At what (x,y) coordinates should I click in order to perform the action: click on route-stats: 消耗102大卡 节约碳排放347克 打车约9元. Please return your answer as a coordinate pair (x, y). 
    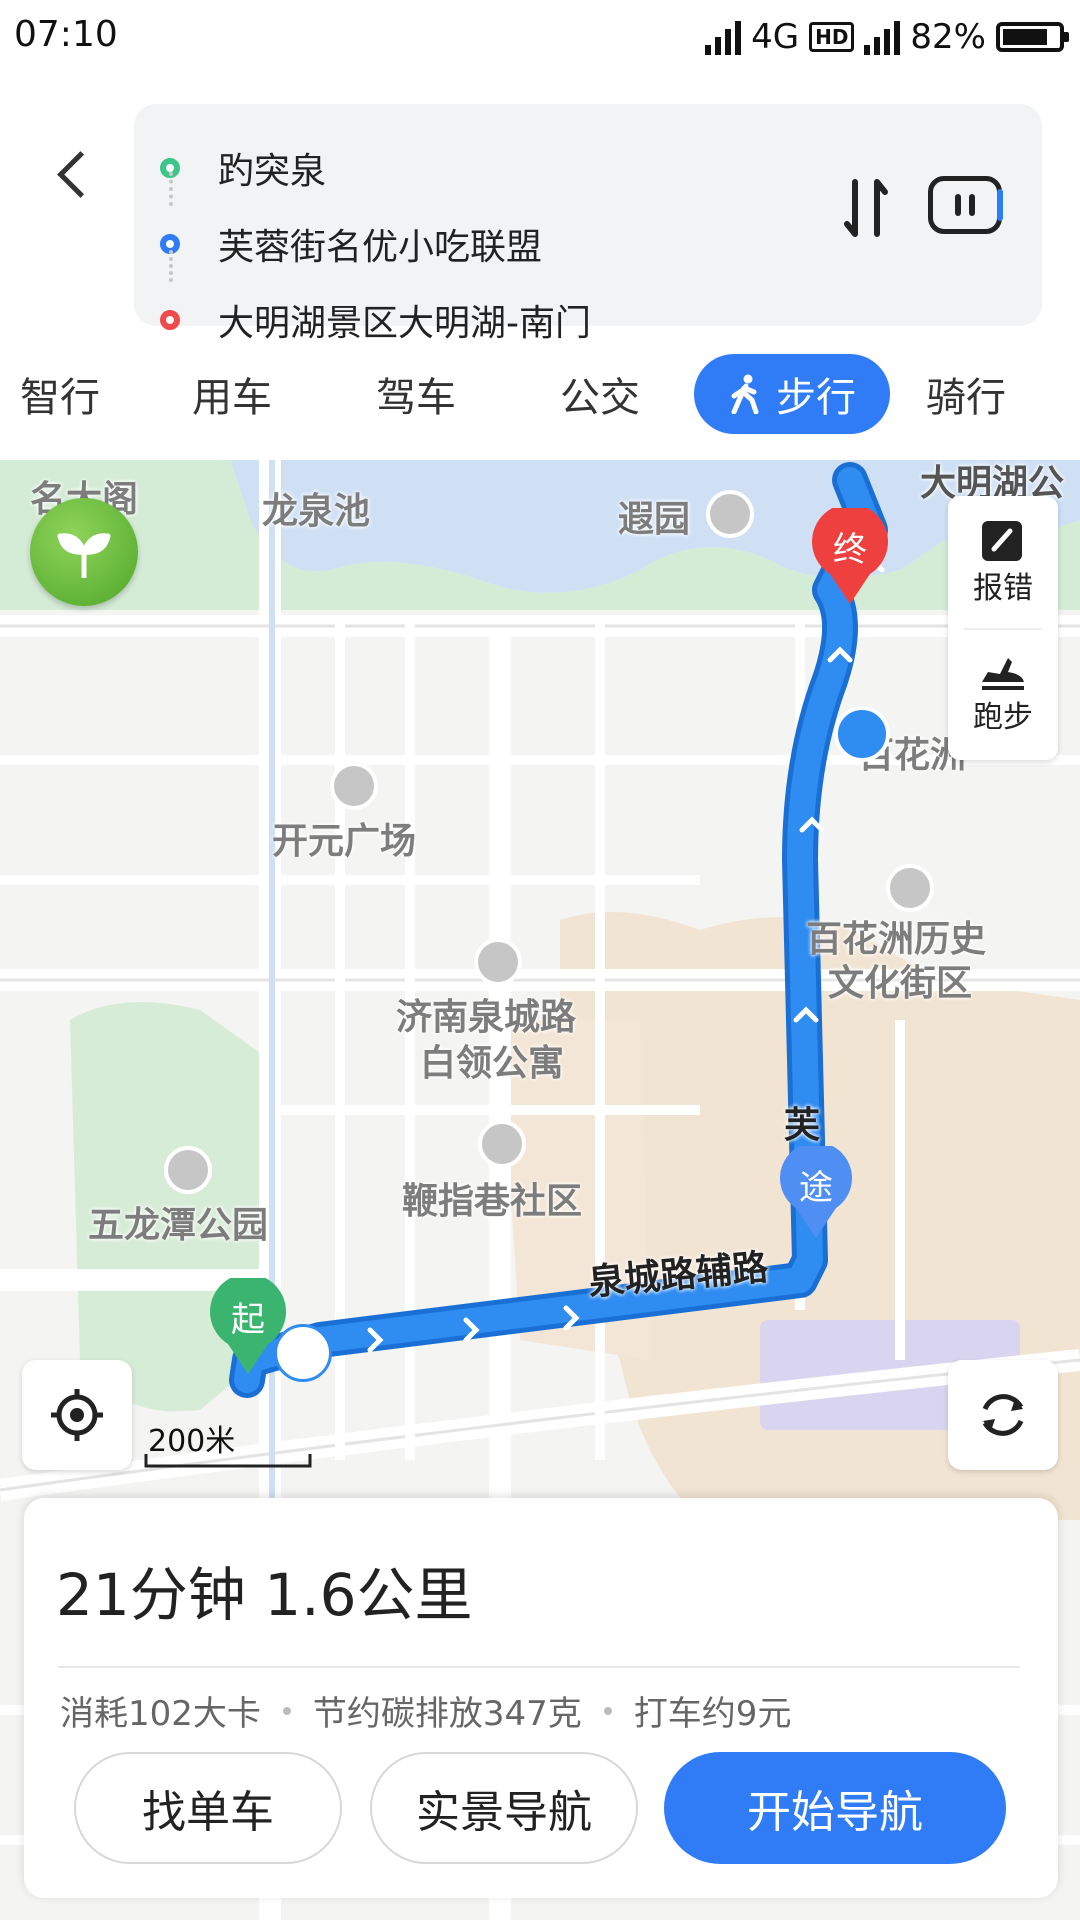
    Looking at the image, I should click on (425, 1710).